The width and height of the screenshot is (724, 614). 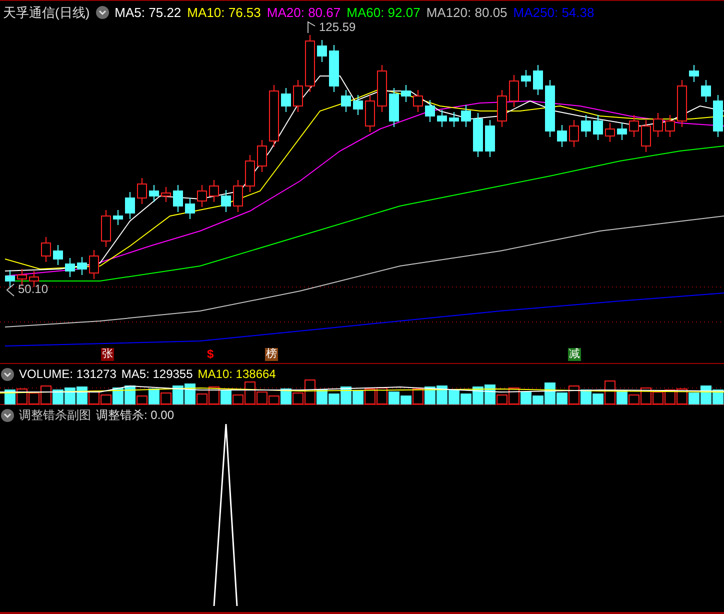 I want to click on ma-value: MA5: 75.22, so click(x=148, y=13).